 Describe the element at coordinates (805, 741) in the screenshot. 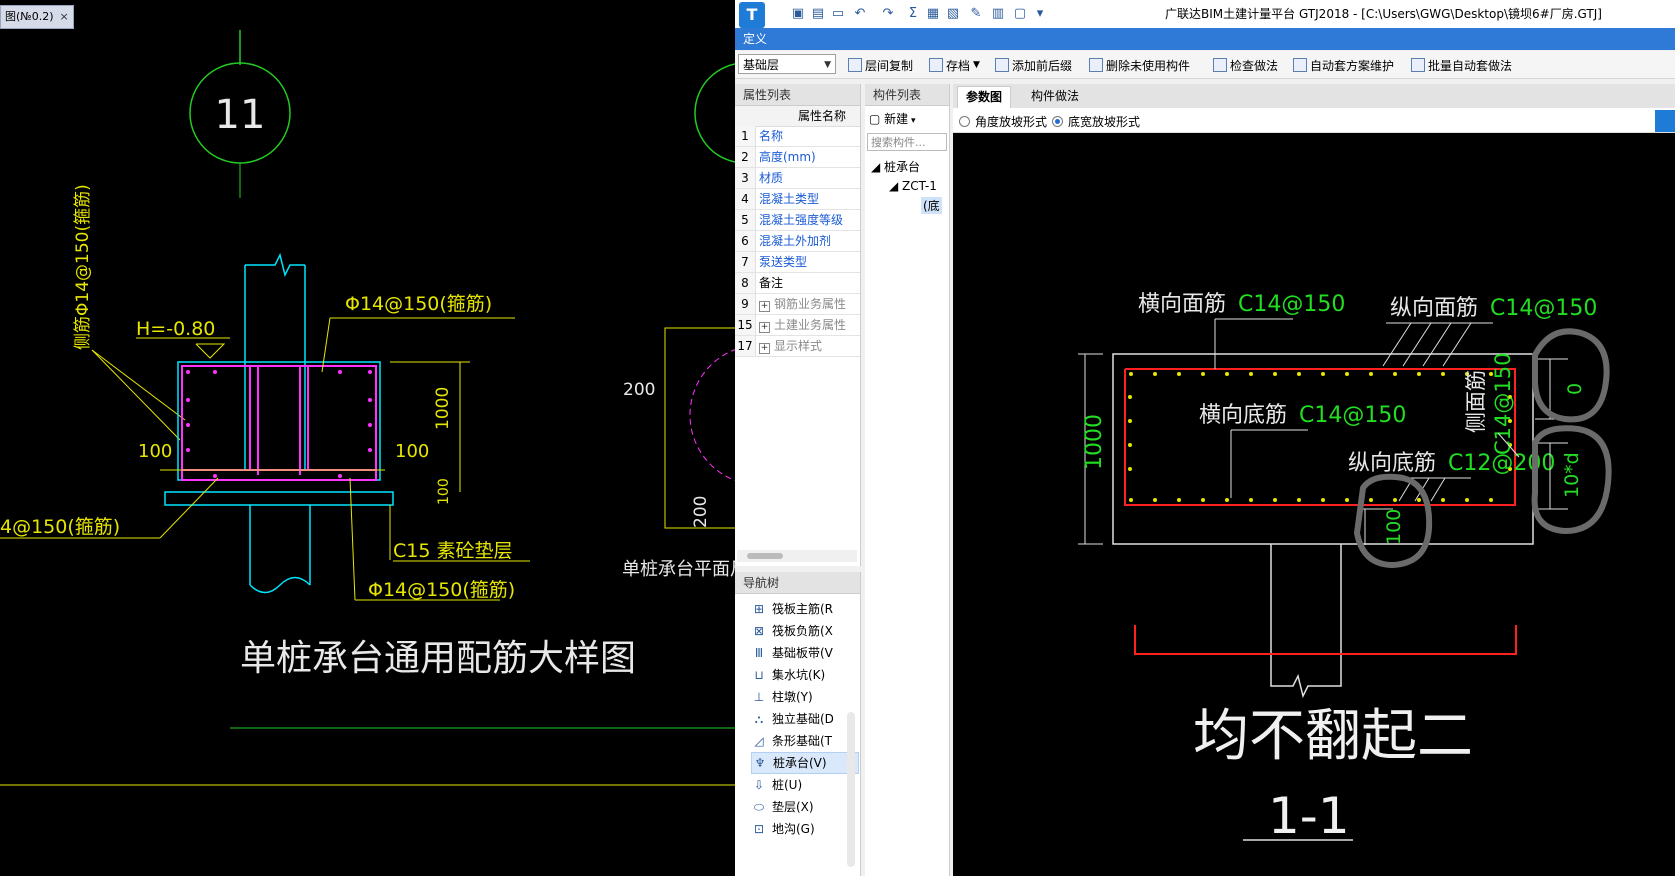

I see `nav-item: ◿ 条形基础(T` at that location.